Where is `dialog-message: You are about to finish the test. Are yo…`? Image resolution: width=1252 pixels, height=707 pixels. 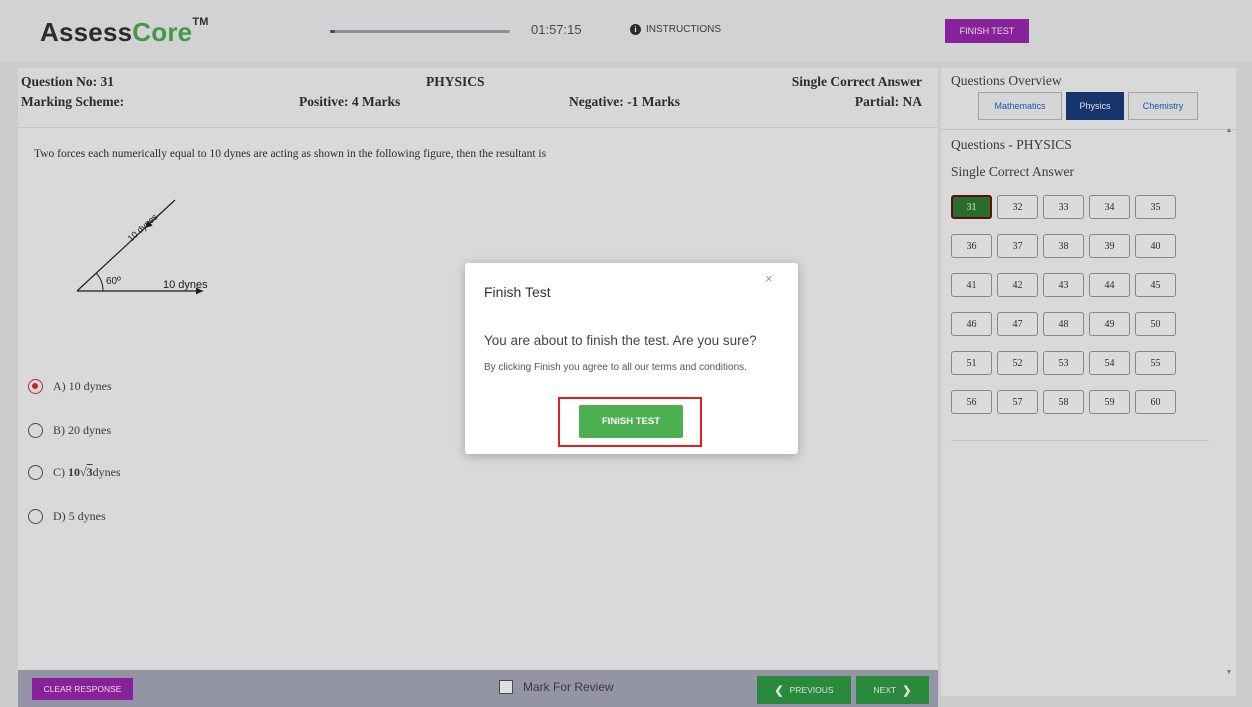 dialog-message: You are about to finish the test. Are yo… is located at coordinates (620, 340).